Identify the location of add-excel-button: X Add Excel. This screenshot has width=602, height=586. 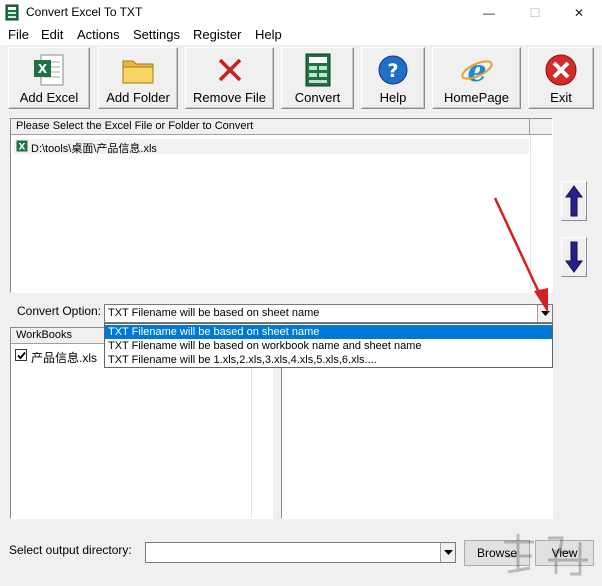
(49, 78).